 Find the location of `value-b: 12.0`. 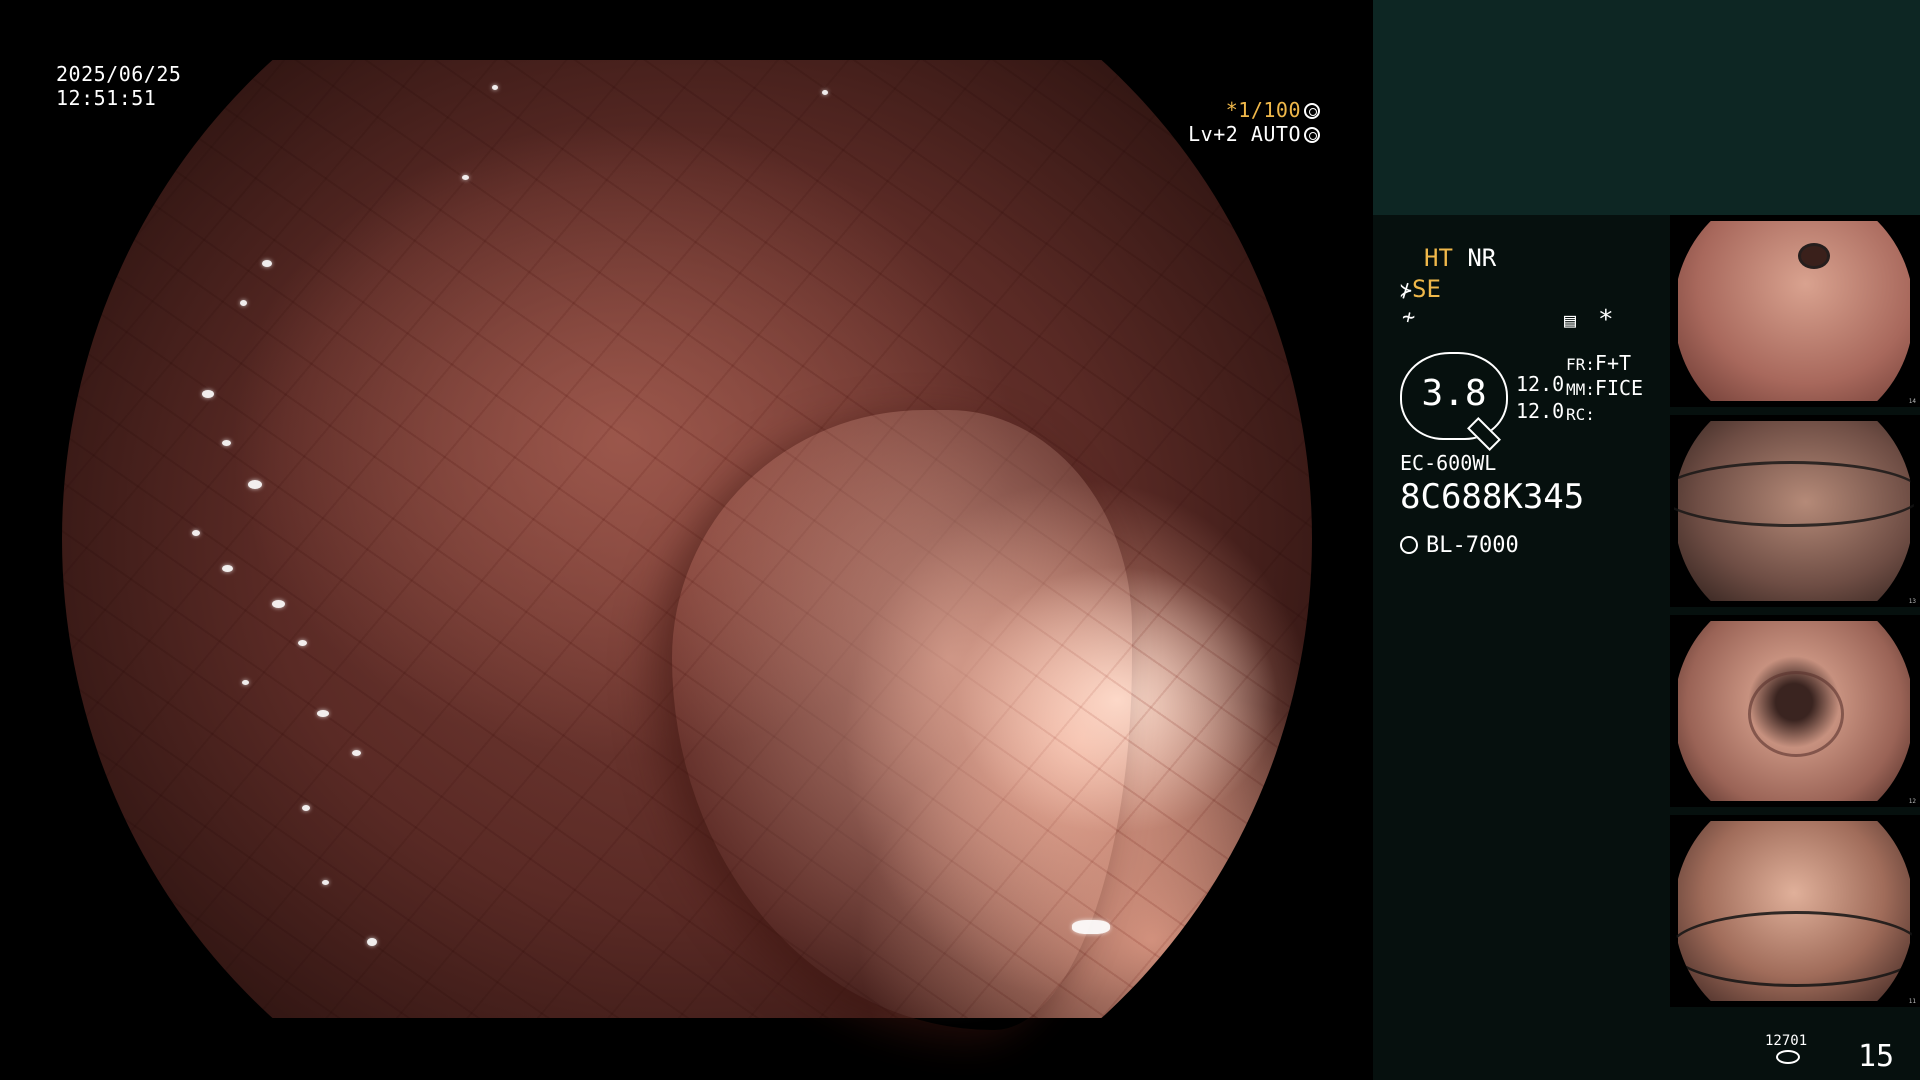

value-b: 12.0 is located at coordinates (1540, 411).